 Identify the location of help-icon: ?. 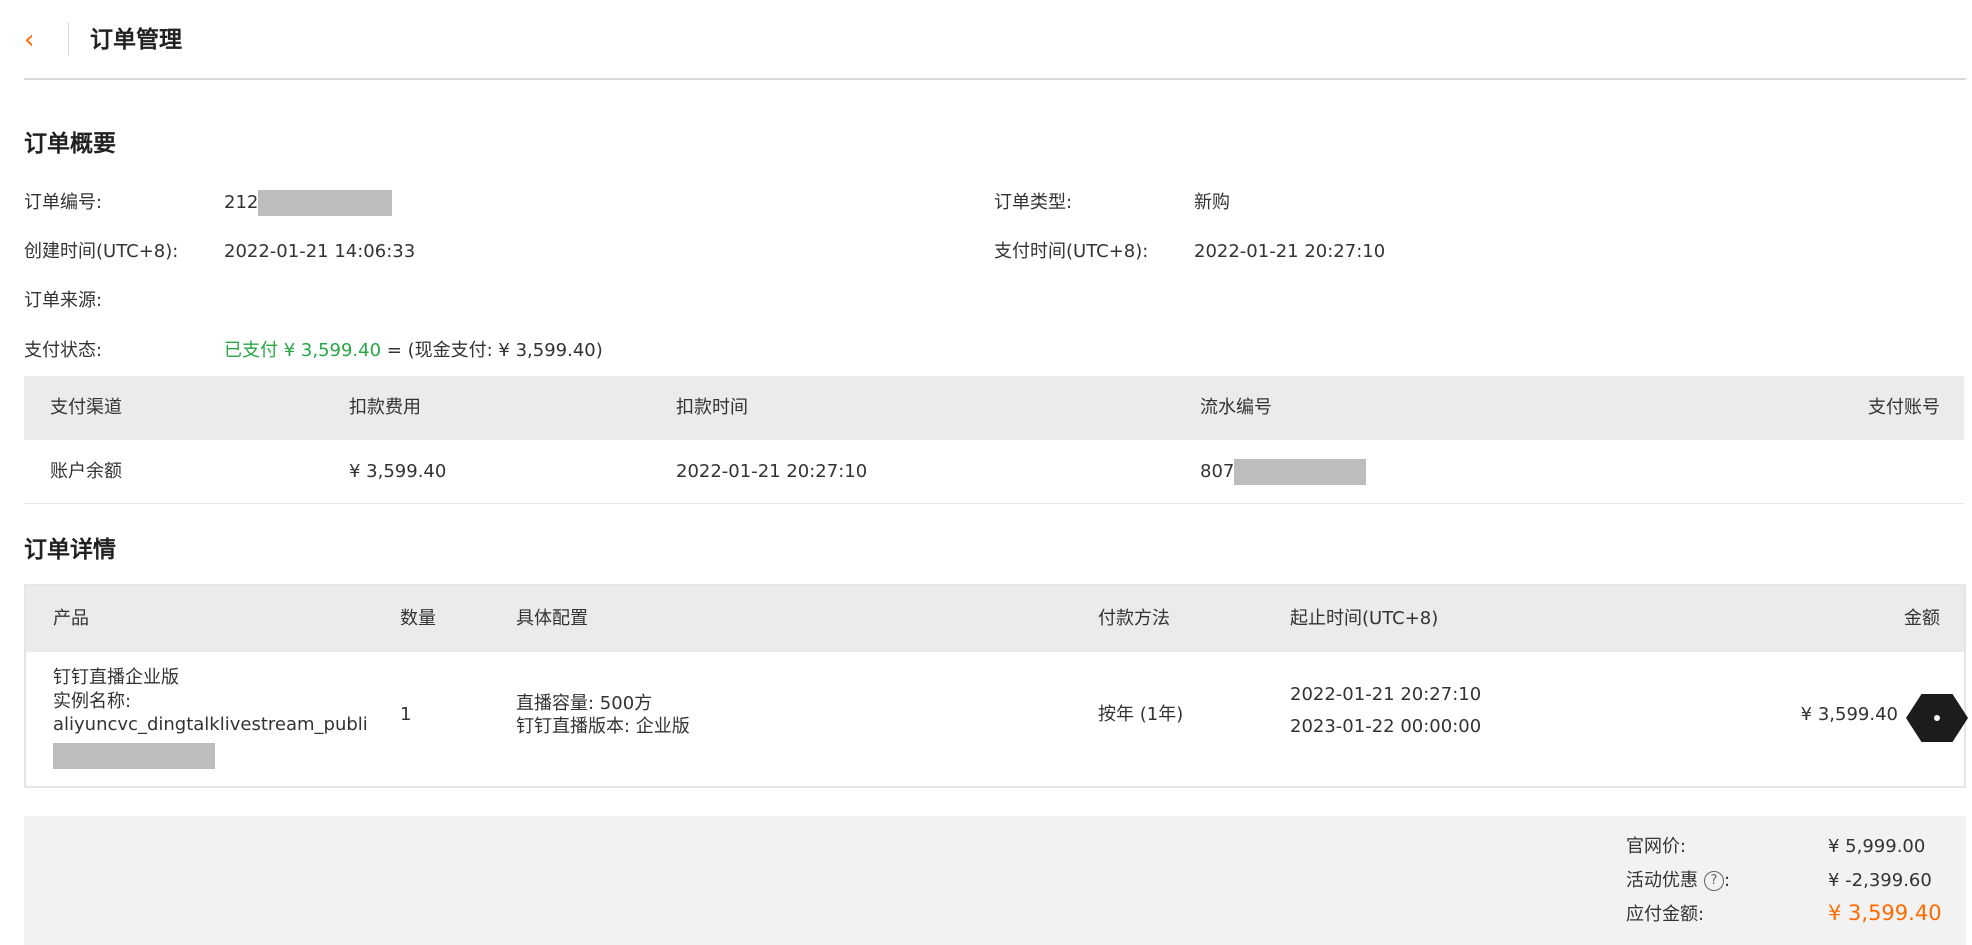
(1714, 881).